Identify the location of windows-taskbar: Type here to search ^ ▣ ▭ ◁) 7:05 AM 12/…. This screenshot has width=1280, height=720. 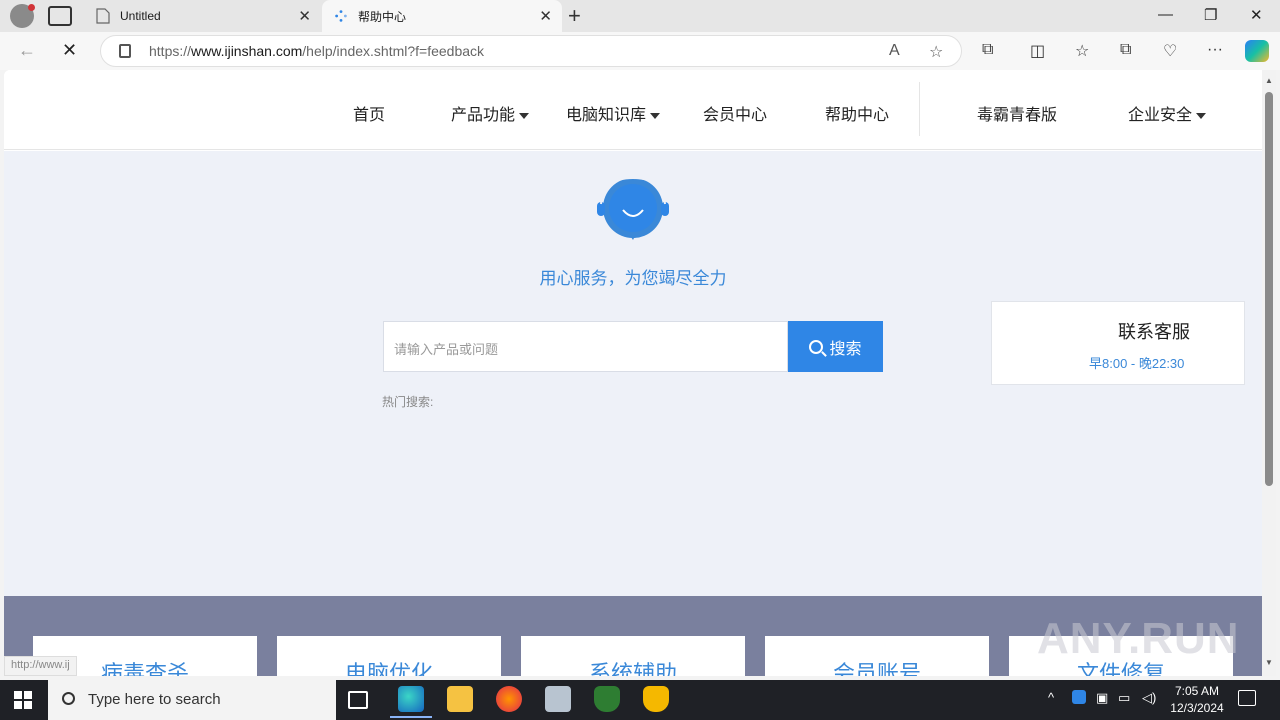
(640, 700).